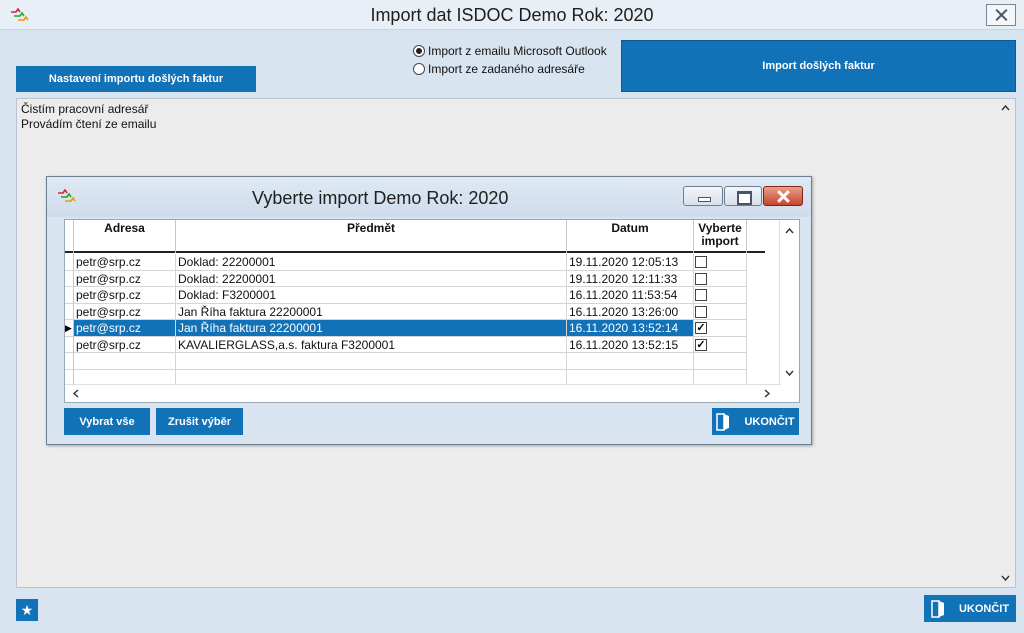 The width and height of the screenshot is (1024, 633). Describe the element at coordinates (720, 236) in the screenshot. I see `column-header-select: Vyberte import` at that location.